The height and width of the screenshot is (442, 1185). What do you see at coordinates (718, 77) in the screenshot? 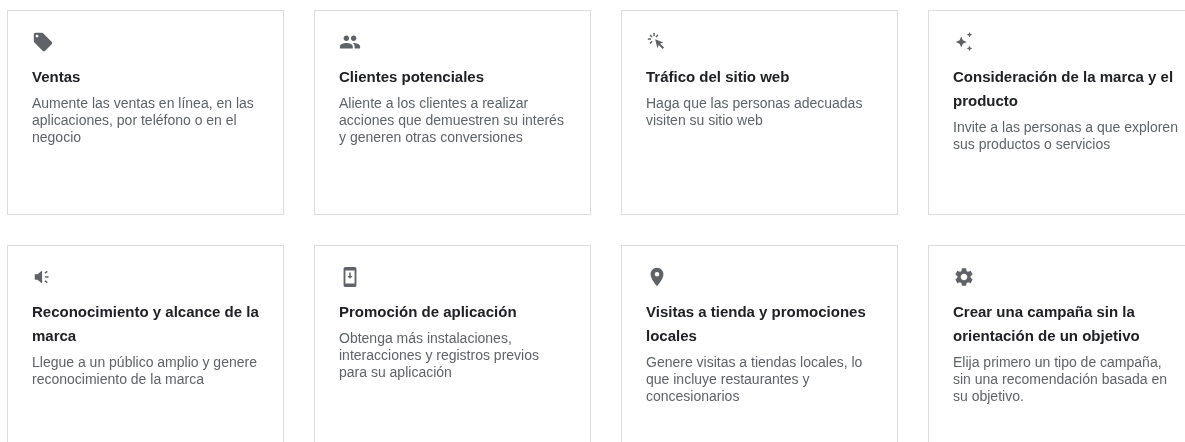
I see `card-title: Tráfico del sitio web` at bounding box center [718, 77].